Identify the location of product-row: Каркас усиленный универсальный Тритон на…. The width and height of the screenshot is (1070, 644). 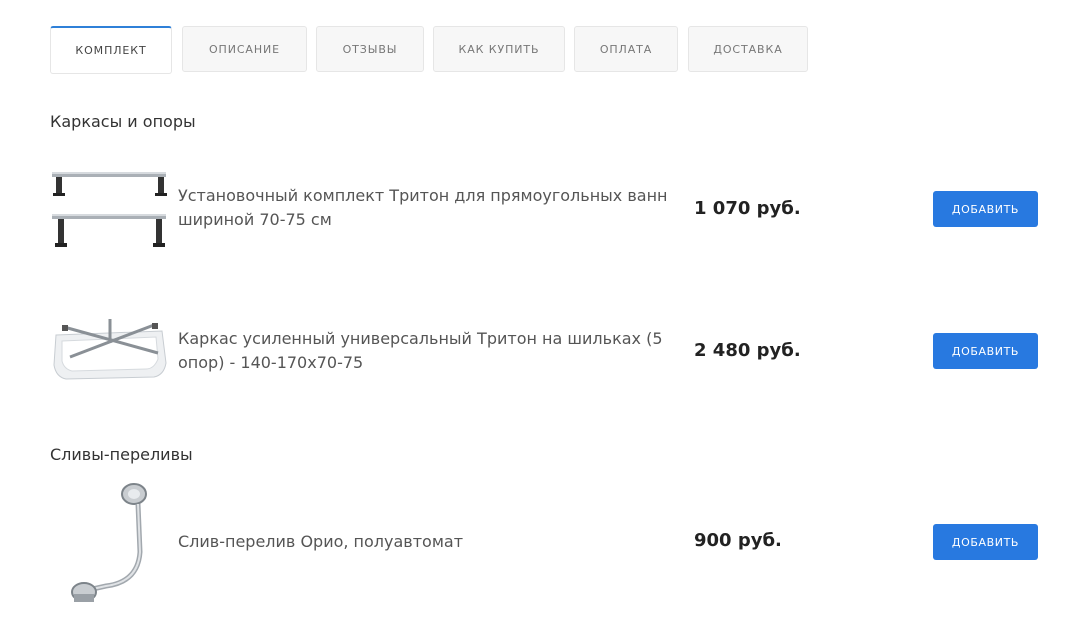
(545, 350).